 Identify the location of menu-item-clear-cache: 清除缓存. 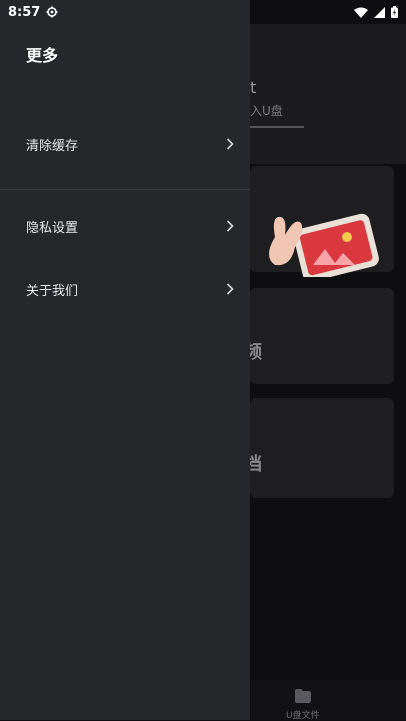
(125, 144).